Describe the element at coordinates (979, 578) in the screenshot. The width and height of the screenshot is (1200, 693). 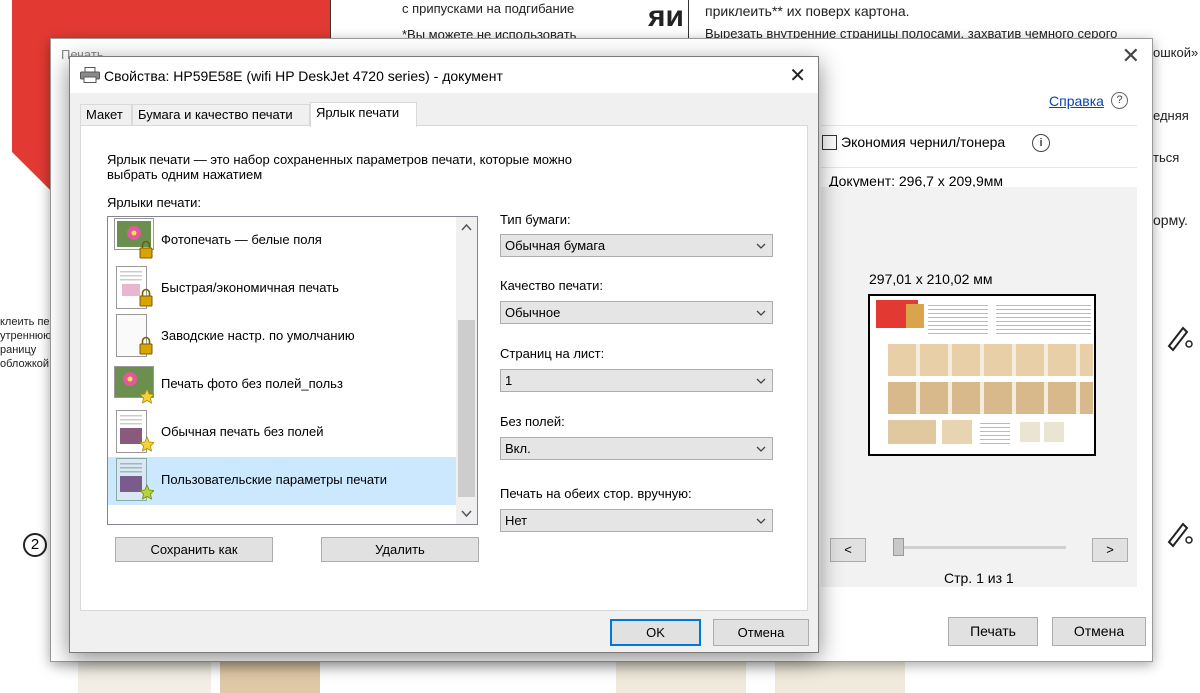
I see `page-indicator: Стр. 1 из 1` at that location.